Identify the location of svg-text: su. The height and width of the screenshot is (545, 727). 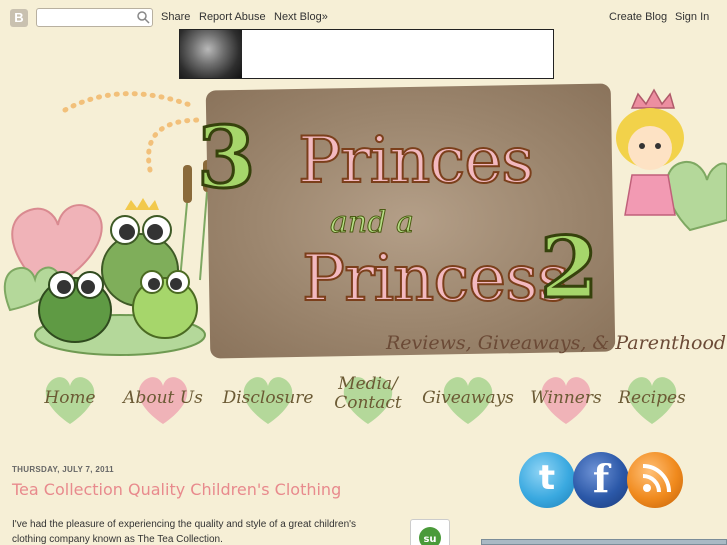
(429, 539).